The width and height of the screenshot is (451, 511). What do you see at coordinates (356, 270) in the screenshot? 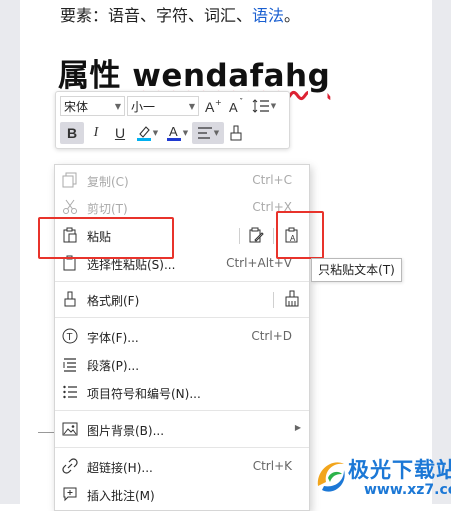
I see `tooltip: 只粘贴文本(T)` at bounding box center [356, 270].